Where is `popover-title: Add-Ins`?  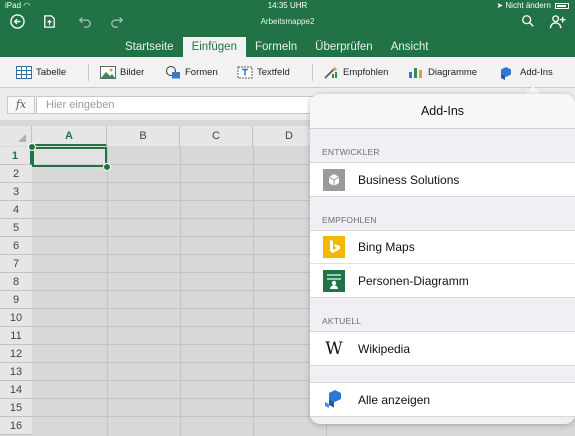
popover-title: Add-Ins is located at coordinates (442, 111).